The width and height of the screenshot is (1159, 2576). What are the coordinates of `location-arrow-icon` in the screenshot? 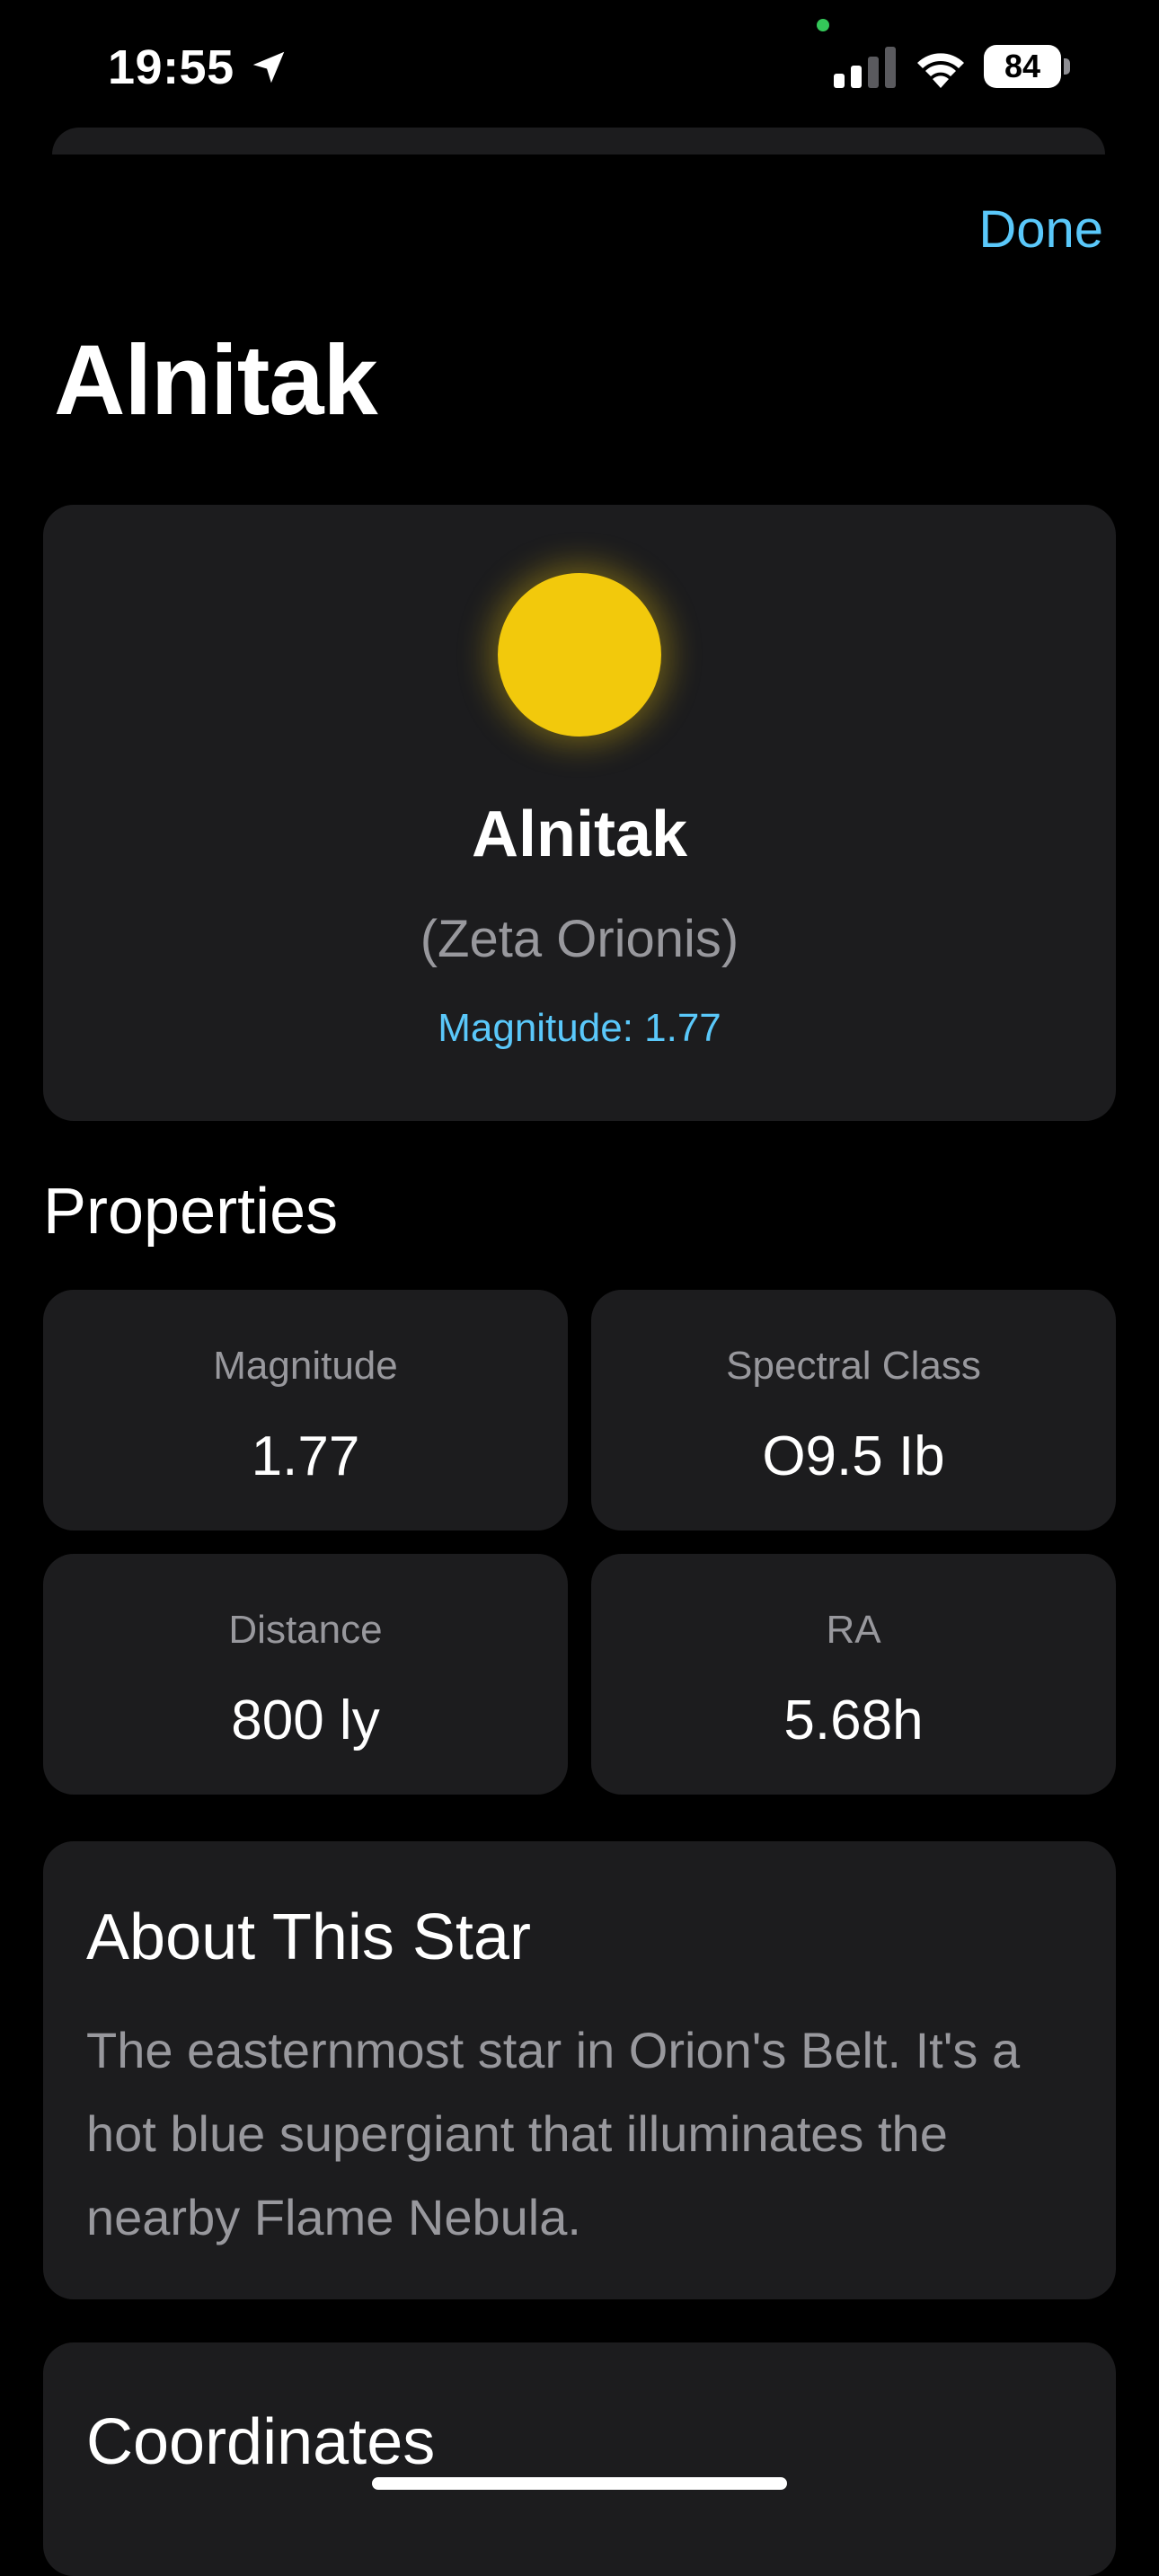 It's located at (268, 67).